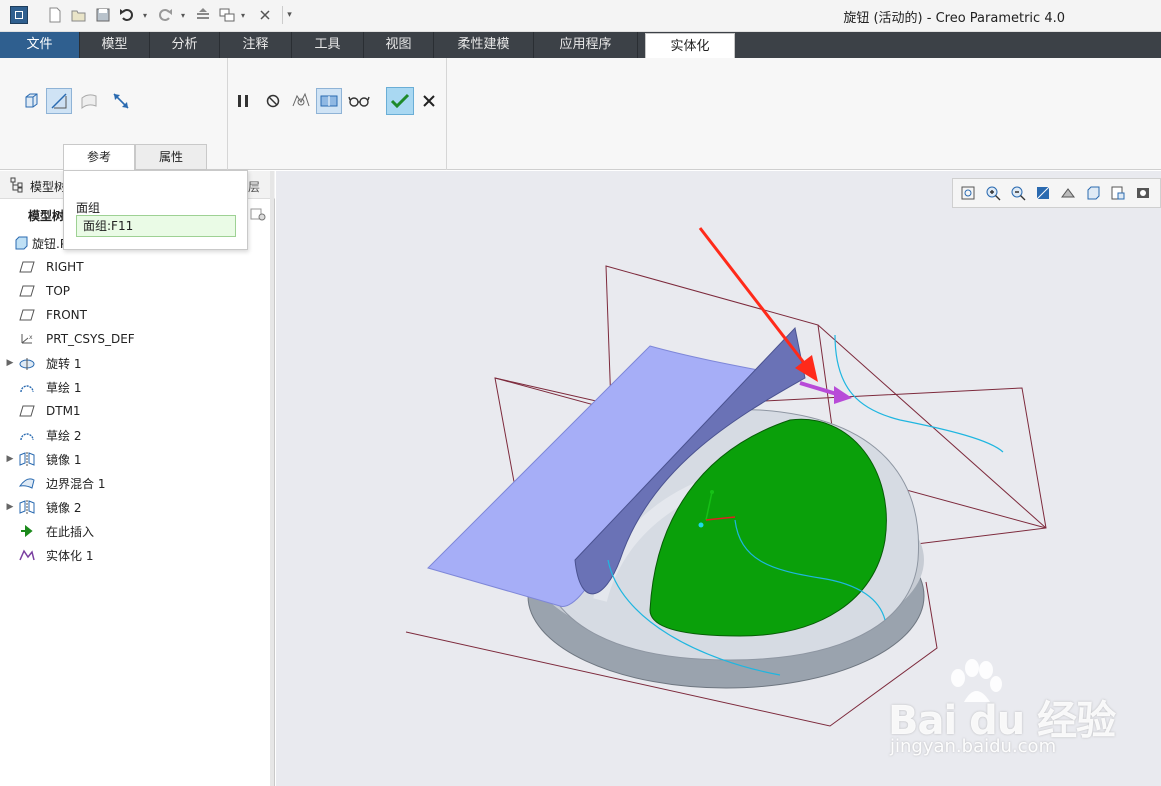 The image size is (1161, 786). What do you see at coordinates (1023, 713) in the screenshot?
I see `baidu-watermark: Bai du 经验 jingyan.baidu.com` at bounding box center [1023, 713].